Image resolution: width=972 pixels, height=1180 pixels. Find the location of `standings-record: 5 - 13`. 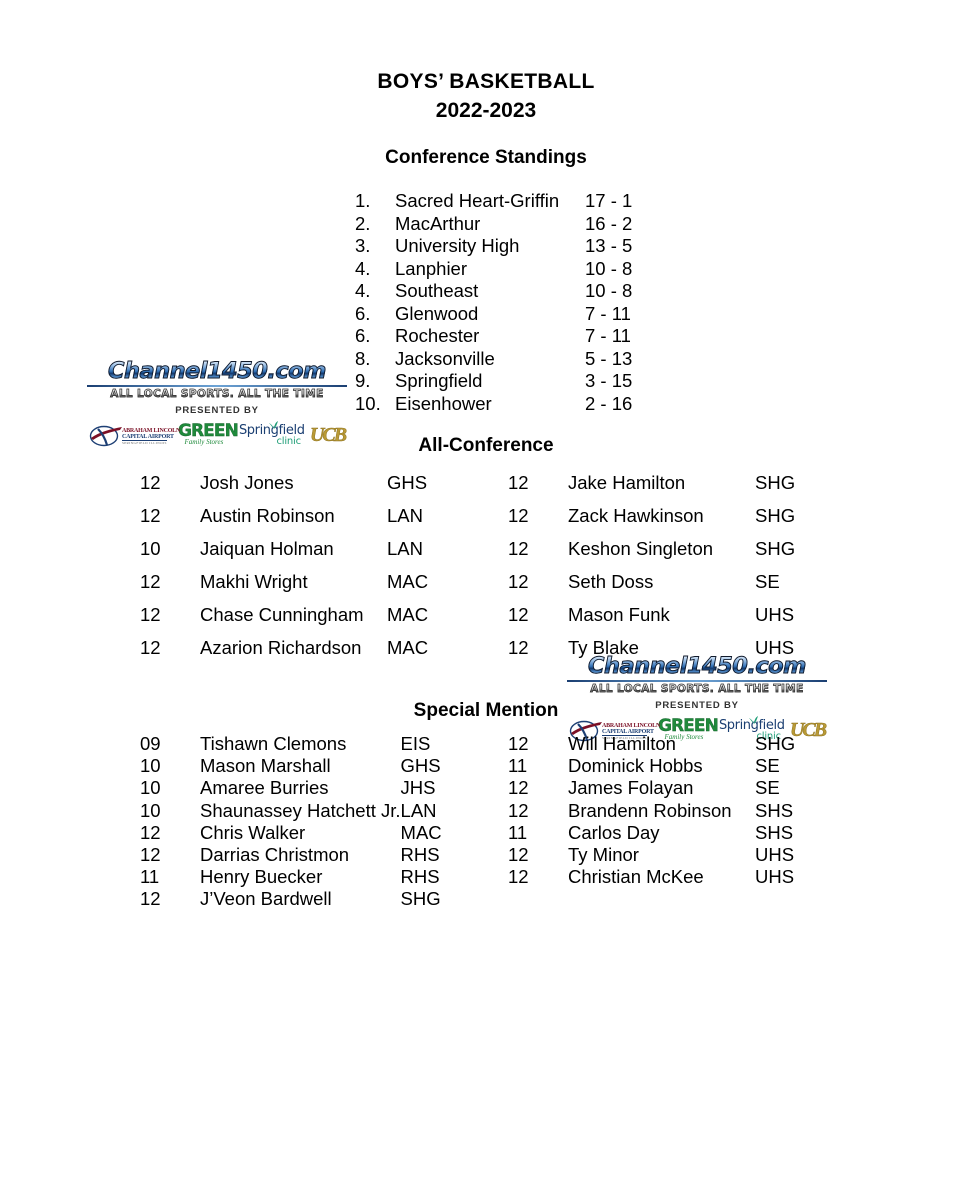

standings-record: 5 - 13 is located at coordinates (609, 358).